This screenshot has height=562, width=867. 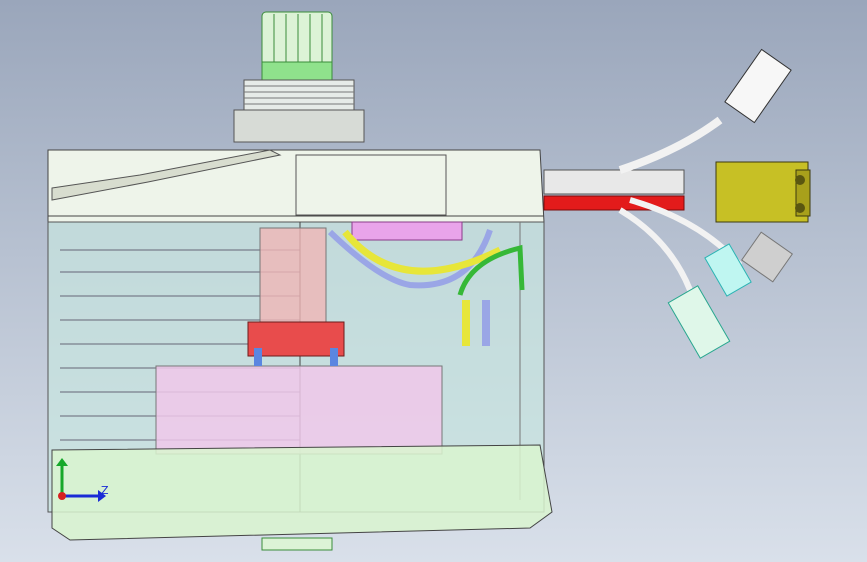 What do you see at coordinates (105, 490) in the screenshot?
I see `z-axis-label: Z` at bounding box center [105, 490].